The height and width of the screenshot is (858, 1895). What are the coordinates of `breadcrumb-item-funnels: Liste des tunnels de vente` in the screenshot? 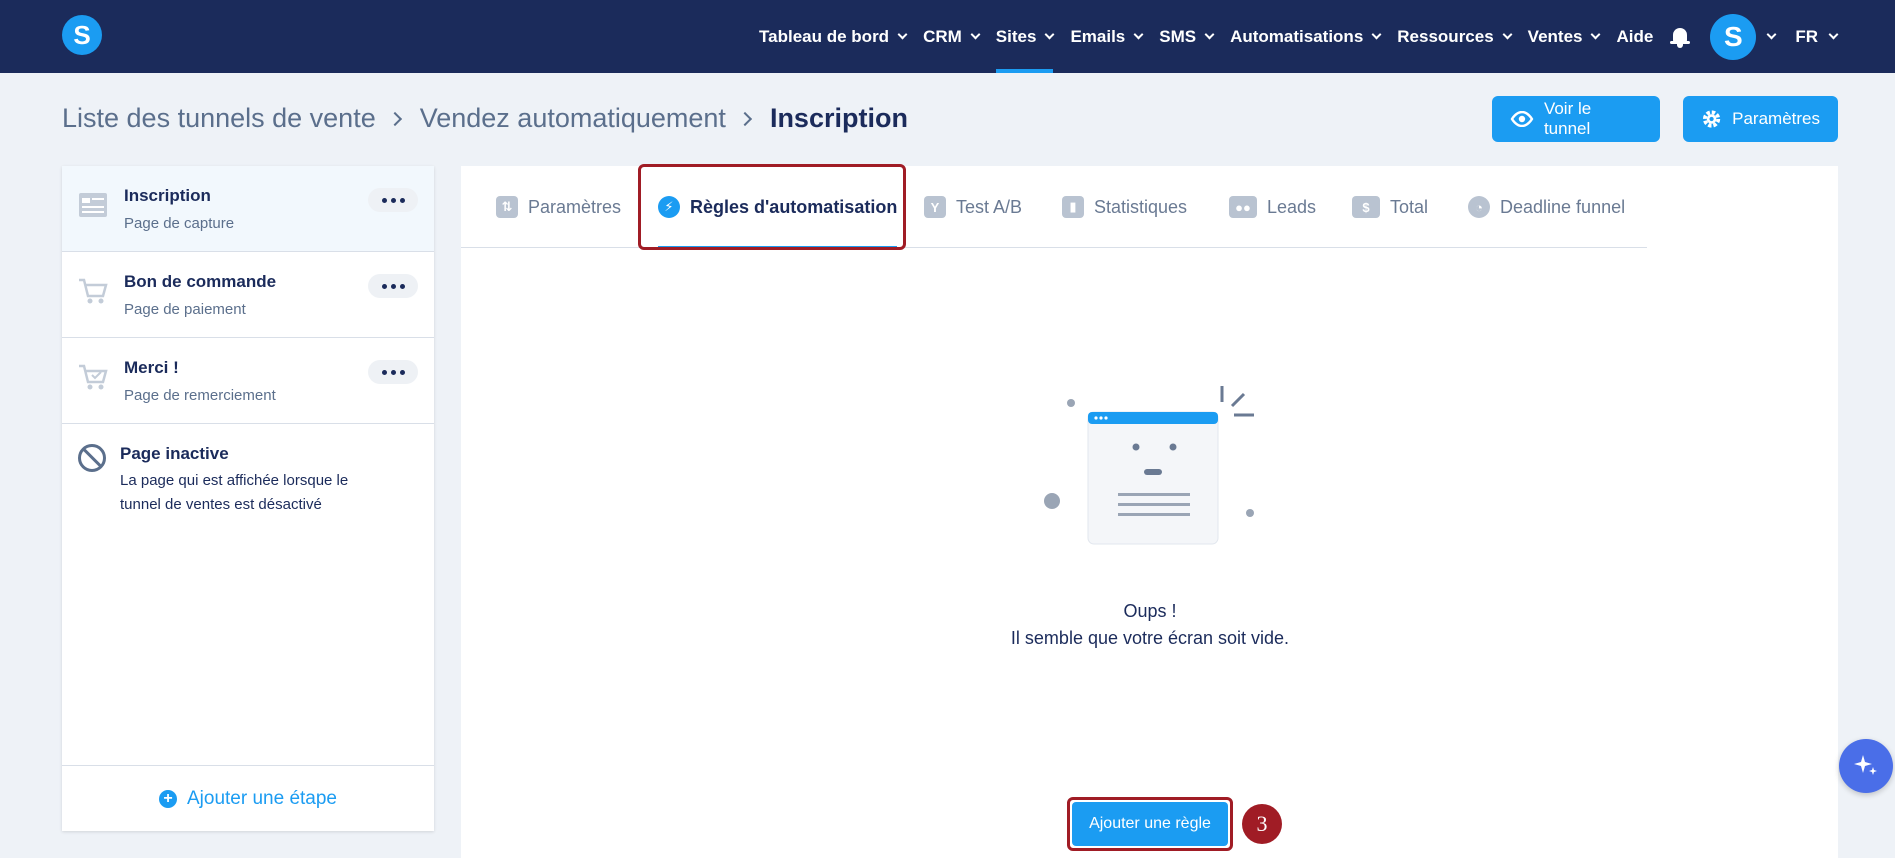 It's located at (219, 118).